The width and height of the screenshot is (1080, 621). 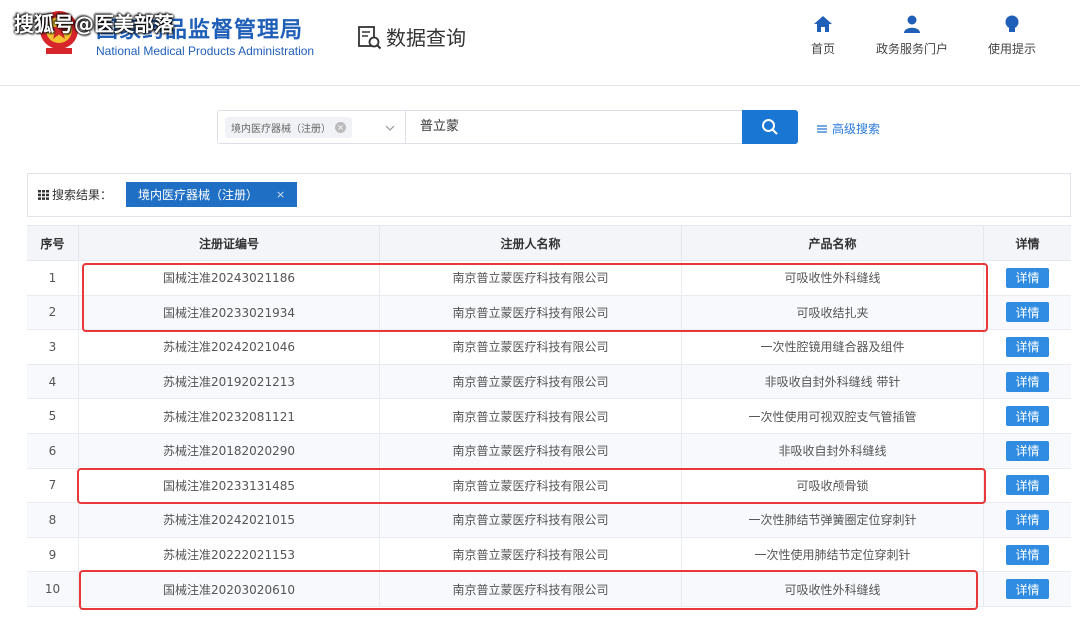 I want to click on cell-index: 7, so click(x=53, y=485).